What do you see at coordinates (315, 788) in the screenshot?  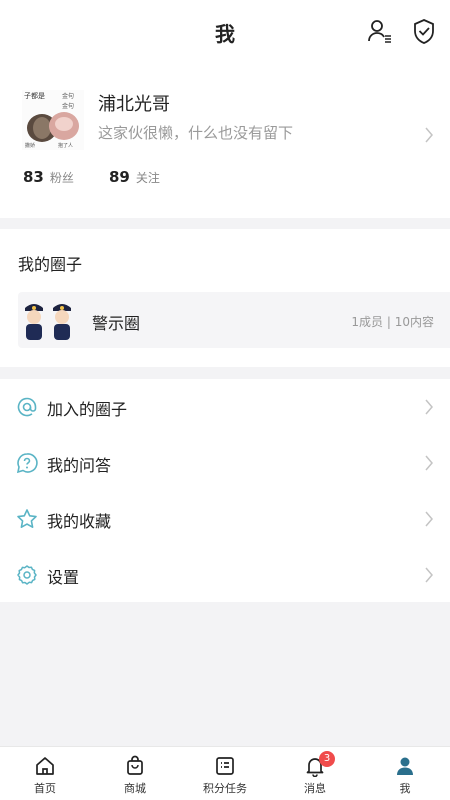 I see `tab-label: 消息` at bounding box center [315, 788].